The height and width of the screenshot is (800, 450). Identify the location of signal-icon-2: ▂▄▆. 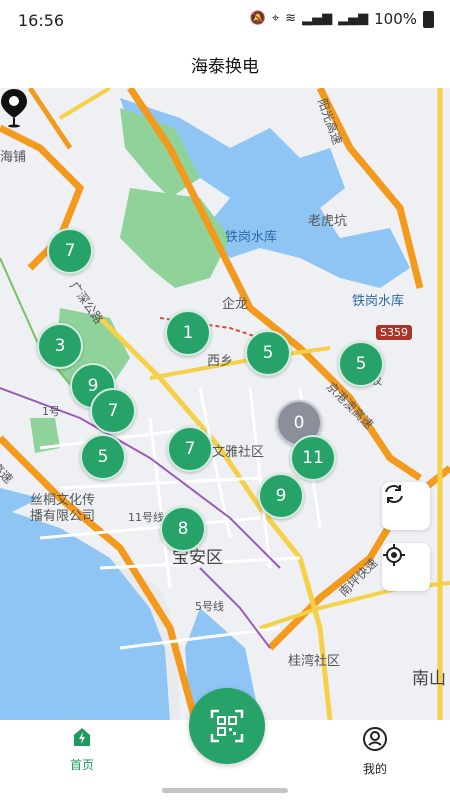
(353, 18).